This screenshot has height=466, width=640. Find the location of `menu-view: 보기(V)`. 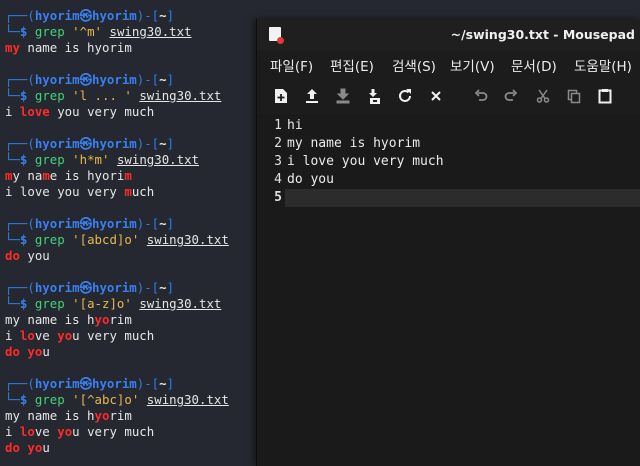

menu-view: 보기(V) is located at coordinates (472, 65).